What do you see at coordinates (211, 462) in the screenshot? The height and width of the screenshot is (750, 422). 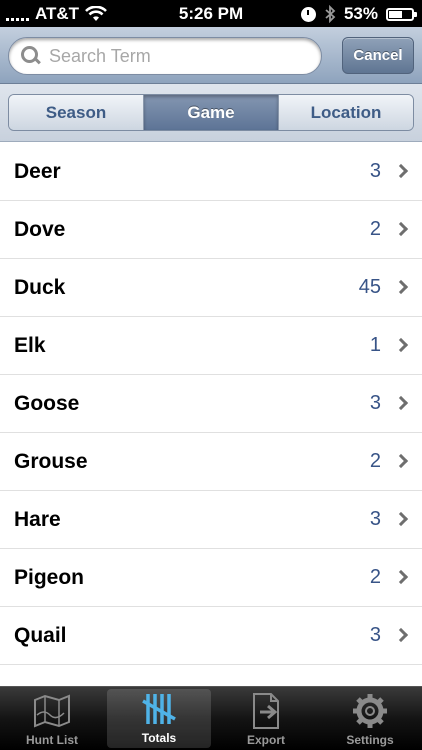 I see `list-item: Grouse 2` at bounding box center [211, 462].